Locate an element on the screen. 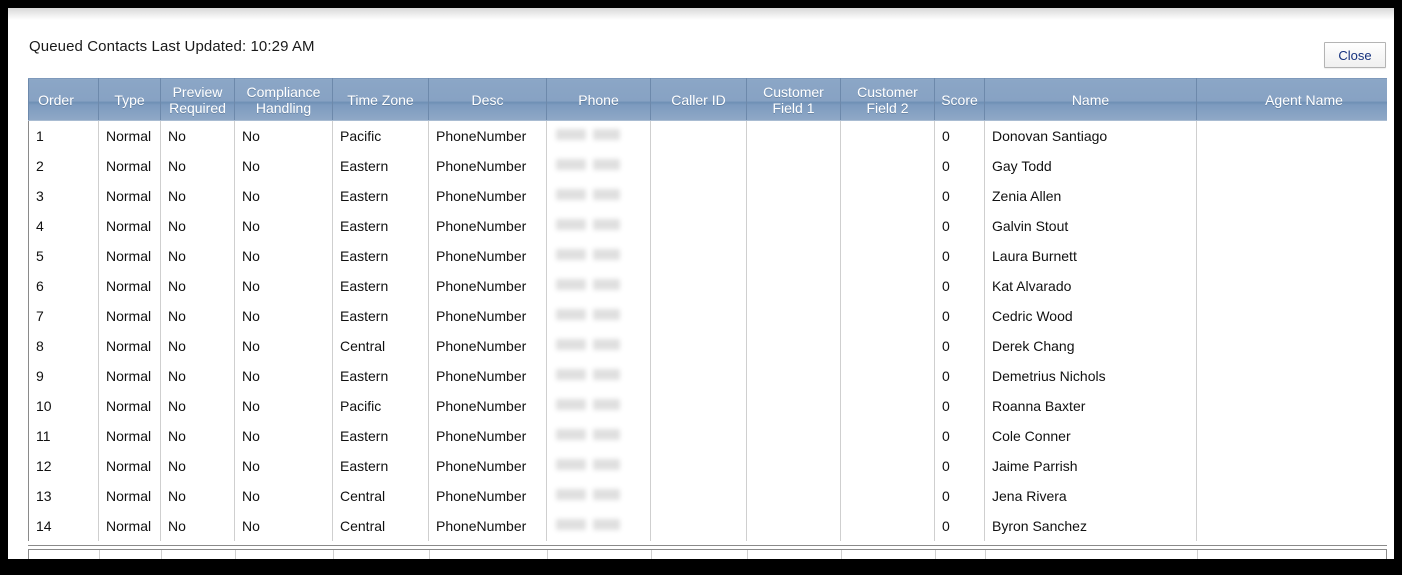  column-header-customer2: Customer Field 2 is located at coordinates (887, 99).